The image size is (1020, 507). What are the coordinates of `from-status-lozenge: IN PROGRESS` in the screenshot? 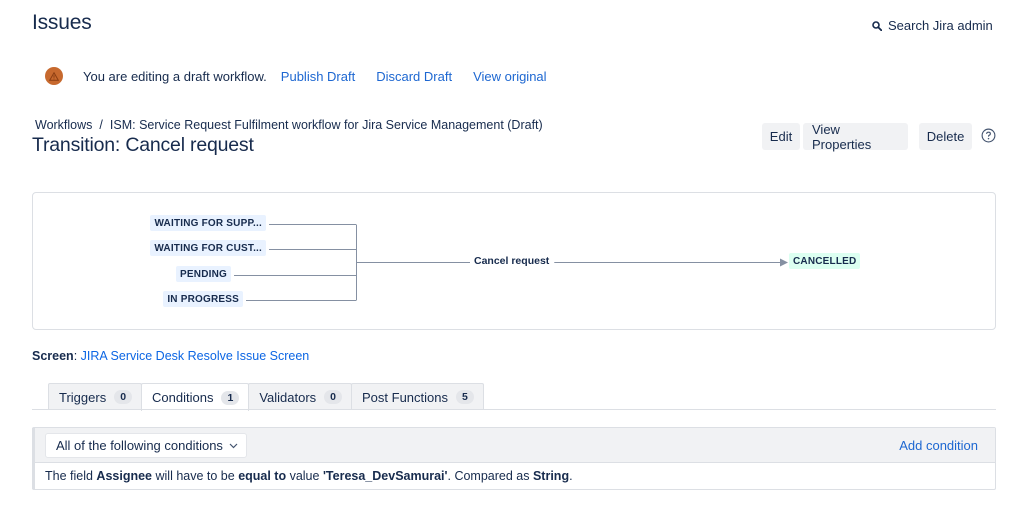 It's located at (203, 299).